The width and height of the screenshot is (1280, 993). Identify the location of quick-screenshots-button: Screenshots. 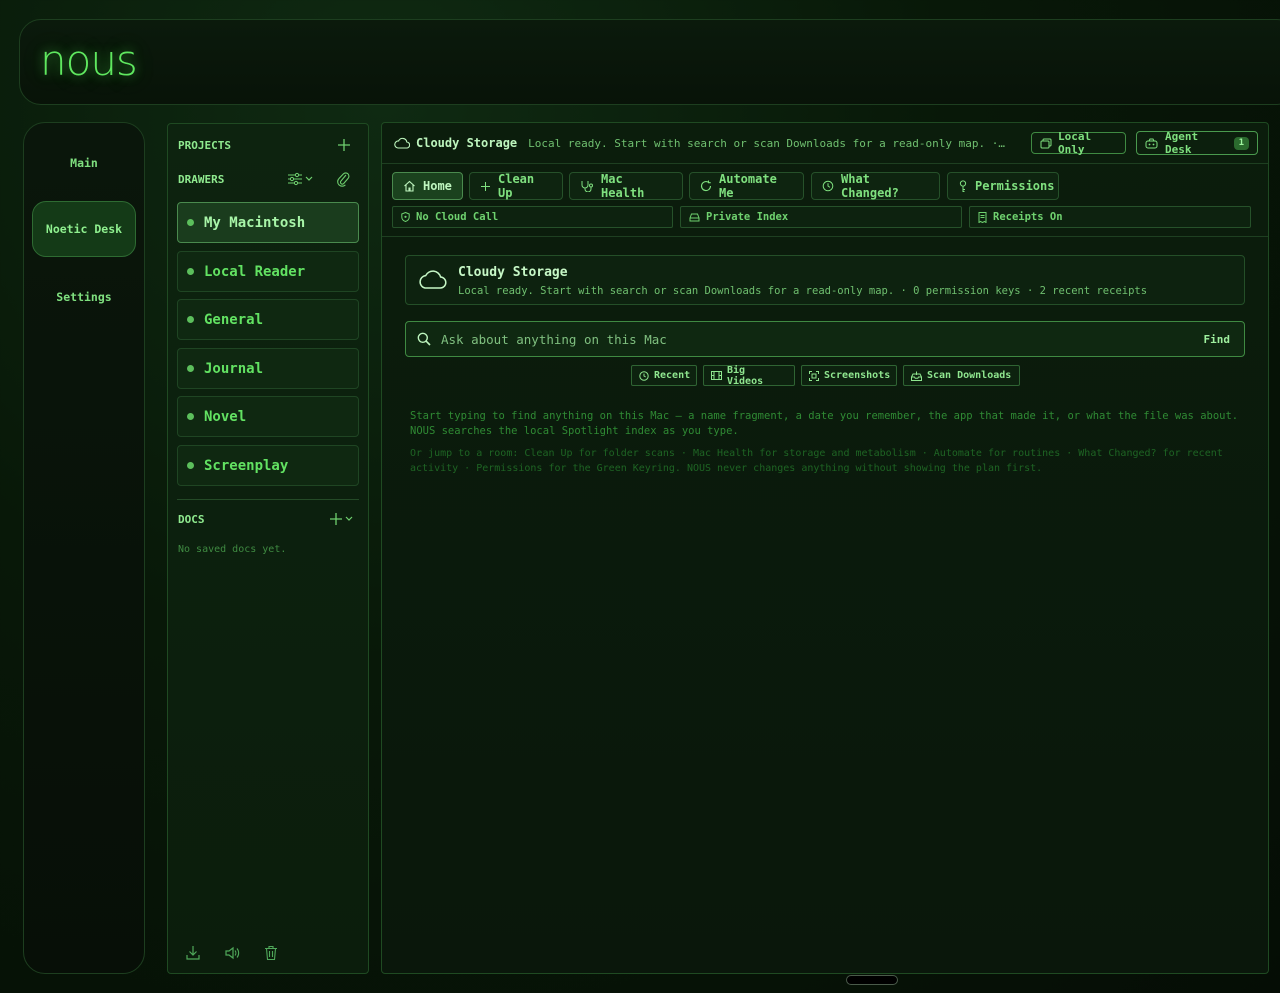
(849, 375).